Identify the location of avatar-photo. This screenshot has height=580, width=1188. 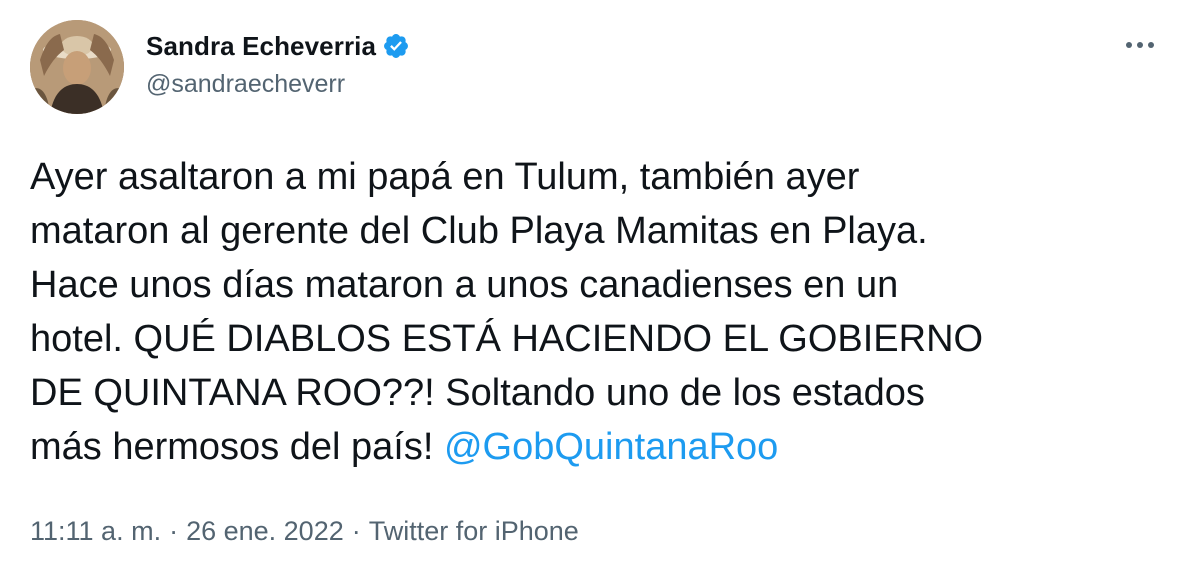
(77, 67).